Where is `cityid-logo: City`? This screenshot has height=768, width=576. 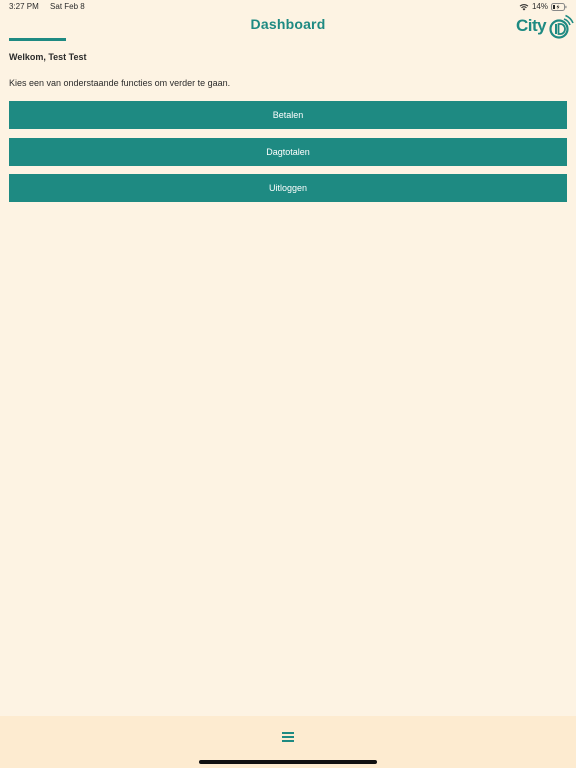
cityid-logo: City is located at coordinates (545, 27).